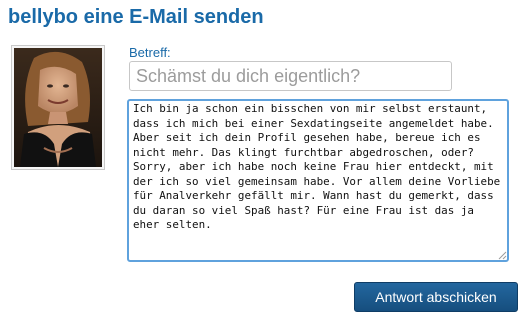 This screenshot has width=530, height=323. I want to click on page-title: bellybo eine E-Mail senden, so click(136, 17).